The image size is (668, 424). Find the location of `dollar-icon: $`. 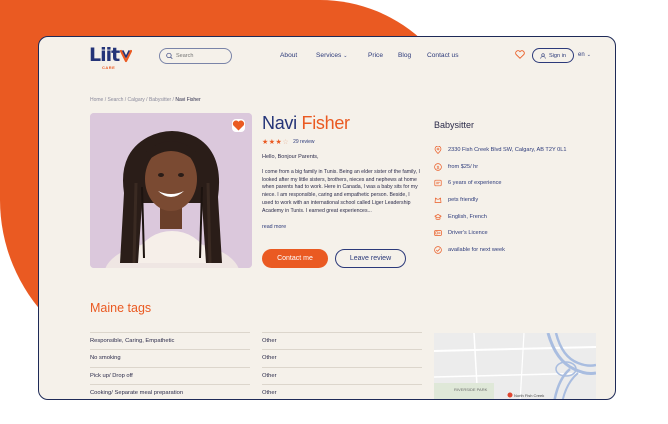

dollar-icon: $ is located at coordinates (438, 167).